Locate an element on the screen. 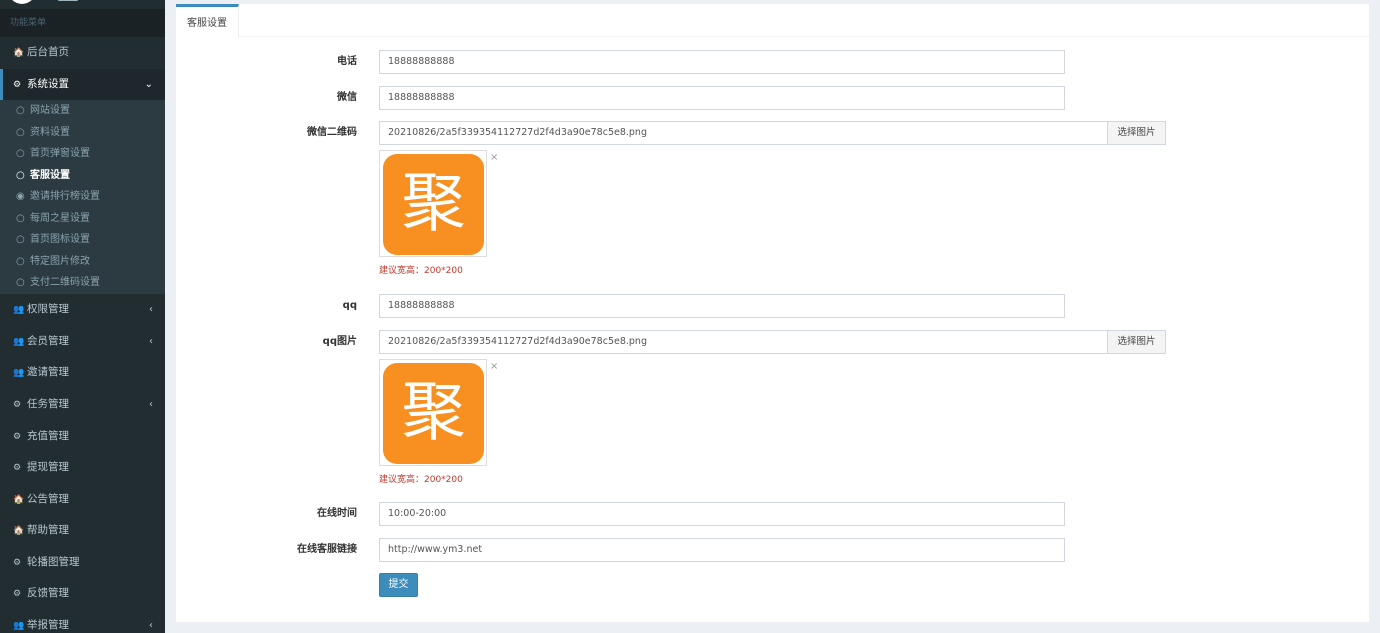  phone-label: 电话 is located at coordinates (347, 61).